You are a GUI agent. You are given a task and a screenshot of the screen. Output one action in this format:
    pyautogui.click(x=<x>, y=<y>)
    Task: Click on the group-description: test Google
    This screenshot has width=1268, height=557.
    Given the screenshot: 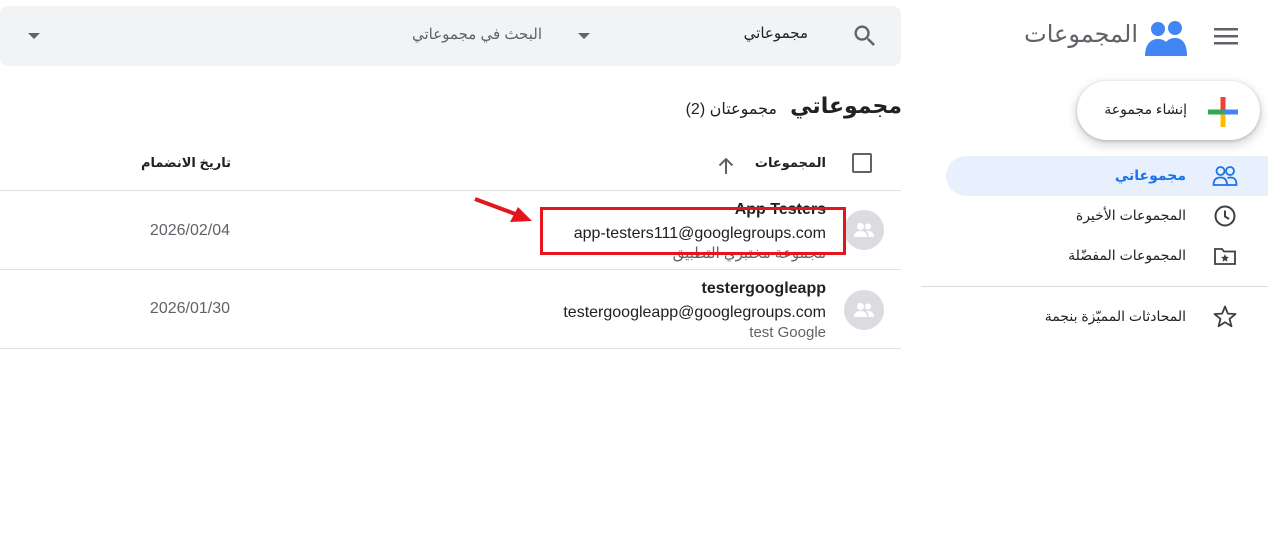 What is the action you would take?
    pyautogui.click(x=787, y=332)
    